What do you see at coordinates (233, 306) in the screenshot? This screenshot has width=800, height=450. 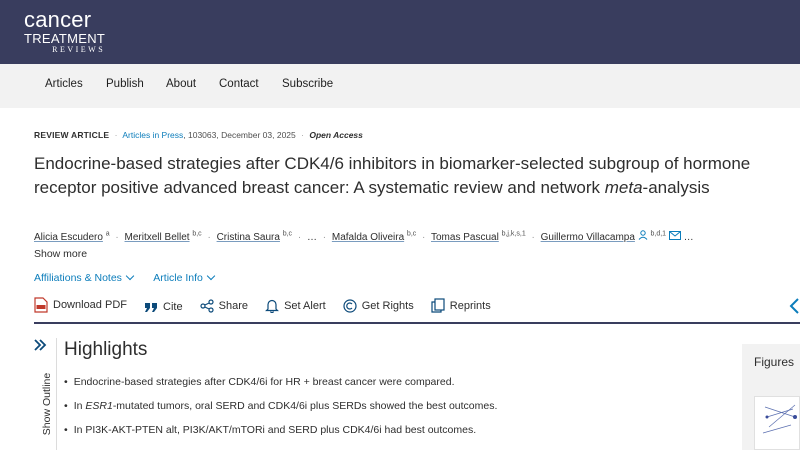 I see `share-label: Share` at bounding box center [233, 306].